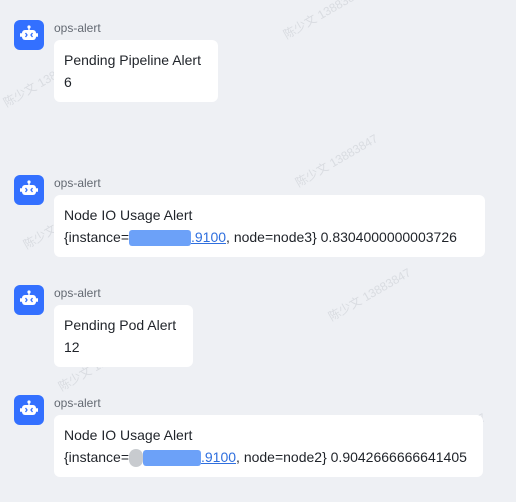 The height and width of the screenshot is (502, 516). Describe the element at coordinates (68, 82) in the screenshot. I see `alert-value: 6` at that location.